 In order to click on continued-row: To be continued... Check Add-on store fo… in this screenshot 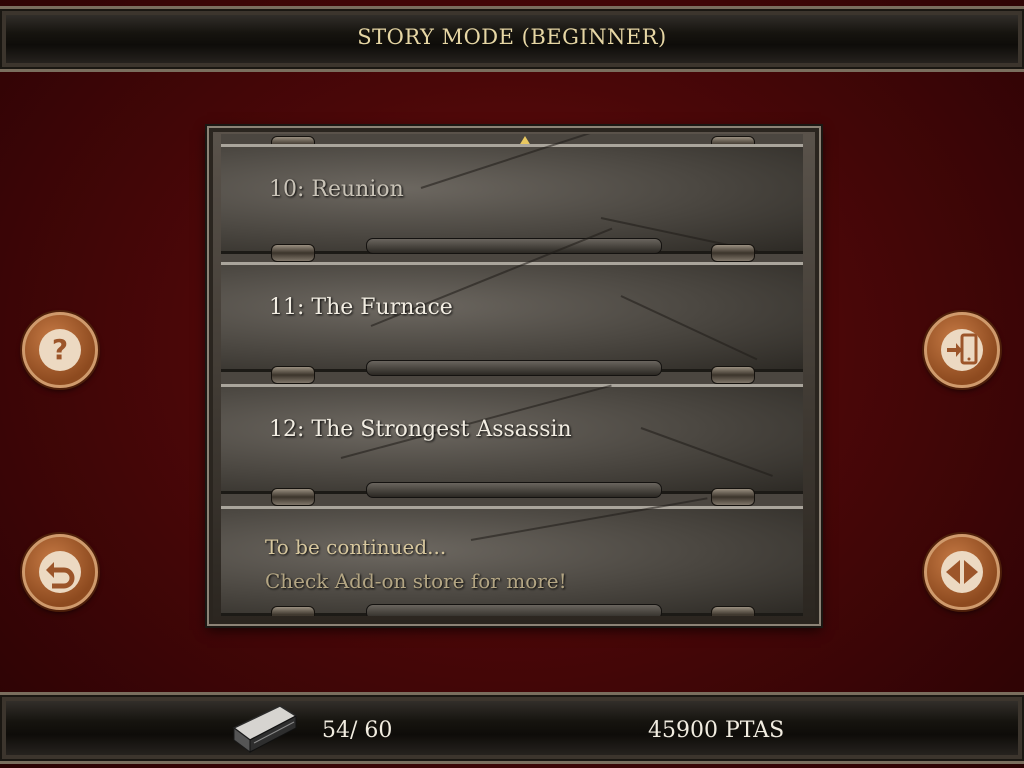, I will do `click(512, 556)`.